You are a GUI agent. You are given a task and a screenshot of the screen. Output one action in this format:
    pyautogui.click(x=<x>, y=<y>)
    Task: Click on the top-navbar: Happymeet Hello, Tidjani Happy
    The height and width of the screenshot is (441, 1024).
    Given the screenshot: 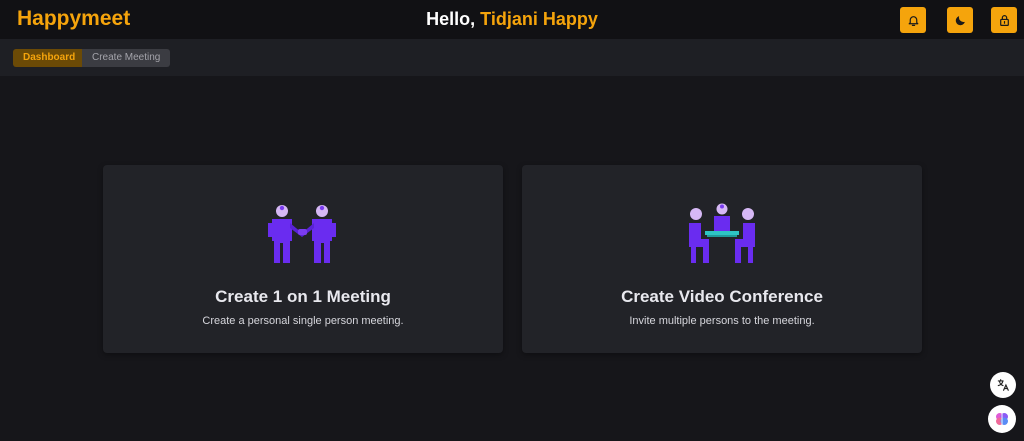 What is the action you would take?
    pyautogui.click(x=512, y=19)
    